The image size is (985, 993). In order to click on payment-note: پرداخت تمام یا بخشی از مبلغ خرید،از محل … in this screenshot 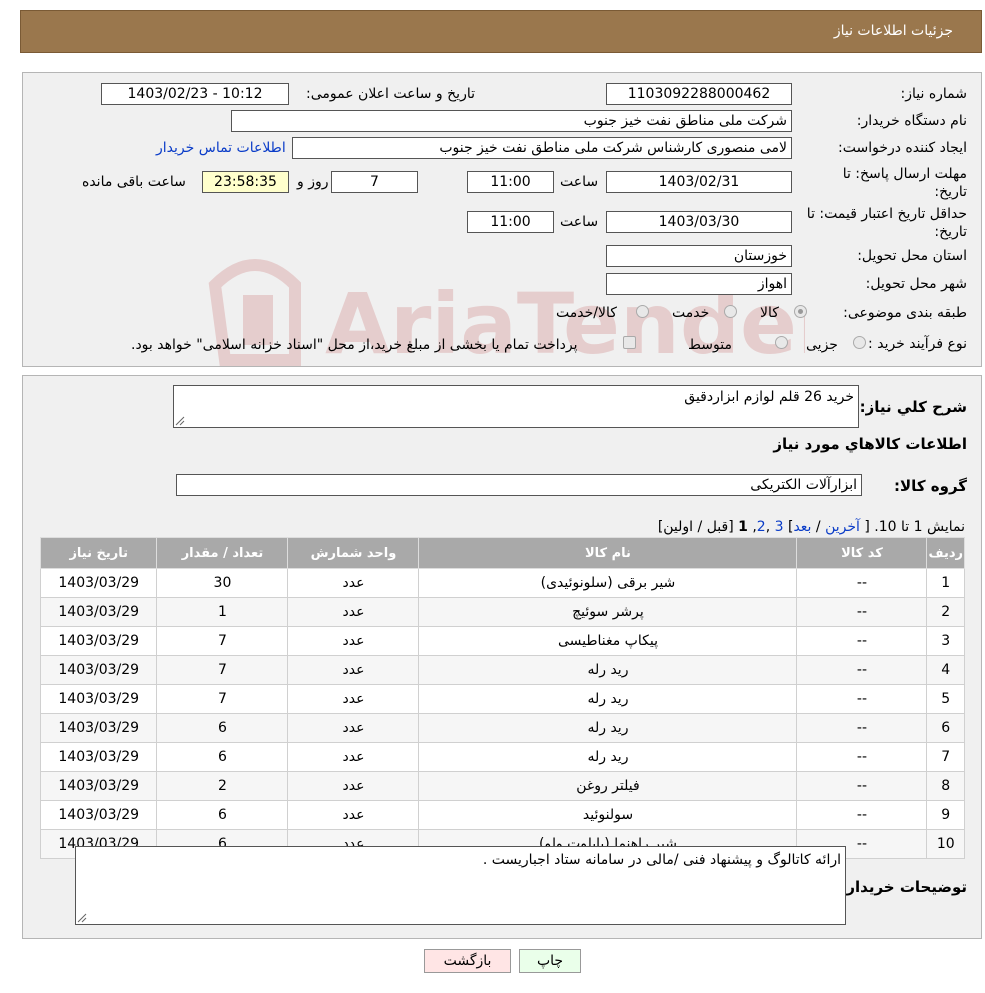, I will do `click(354, 345)`.